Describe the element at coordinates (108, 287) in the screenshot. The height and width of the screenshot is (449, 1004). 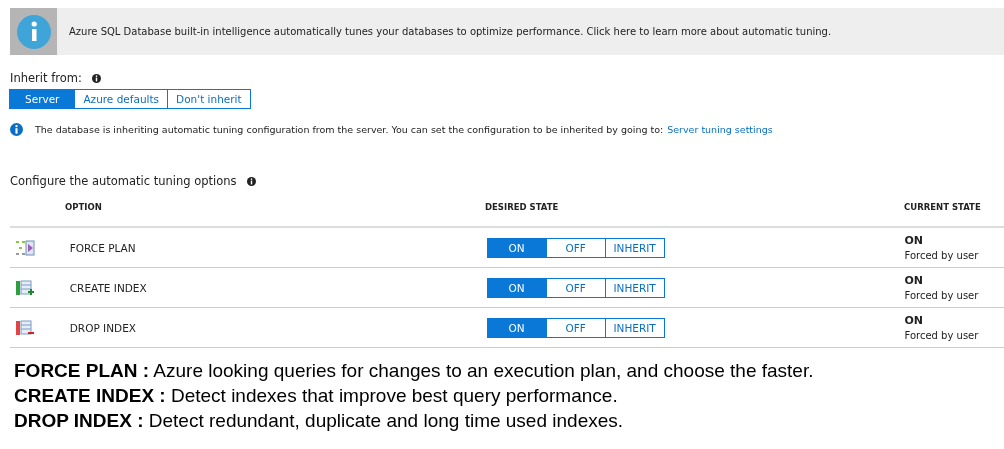
I see `option-name: CREATE INDEX` at that location.